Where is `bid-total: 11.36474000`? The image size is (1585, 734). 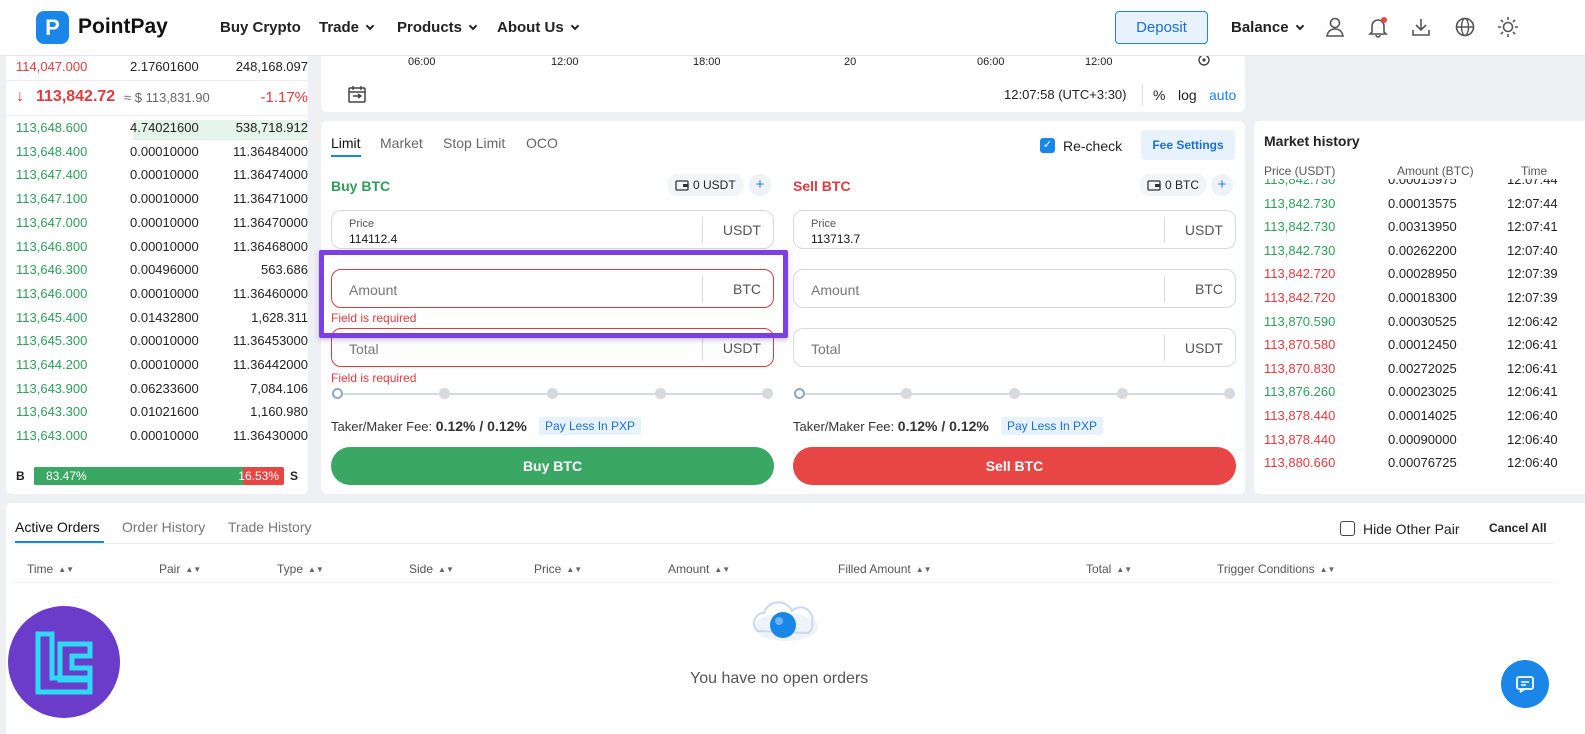 bid-total: 11.36474000 is located at coordinates (270, 175).